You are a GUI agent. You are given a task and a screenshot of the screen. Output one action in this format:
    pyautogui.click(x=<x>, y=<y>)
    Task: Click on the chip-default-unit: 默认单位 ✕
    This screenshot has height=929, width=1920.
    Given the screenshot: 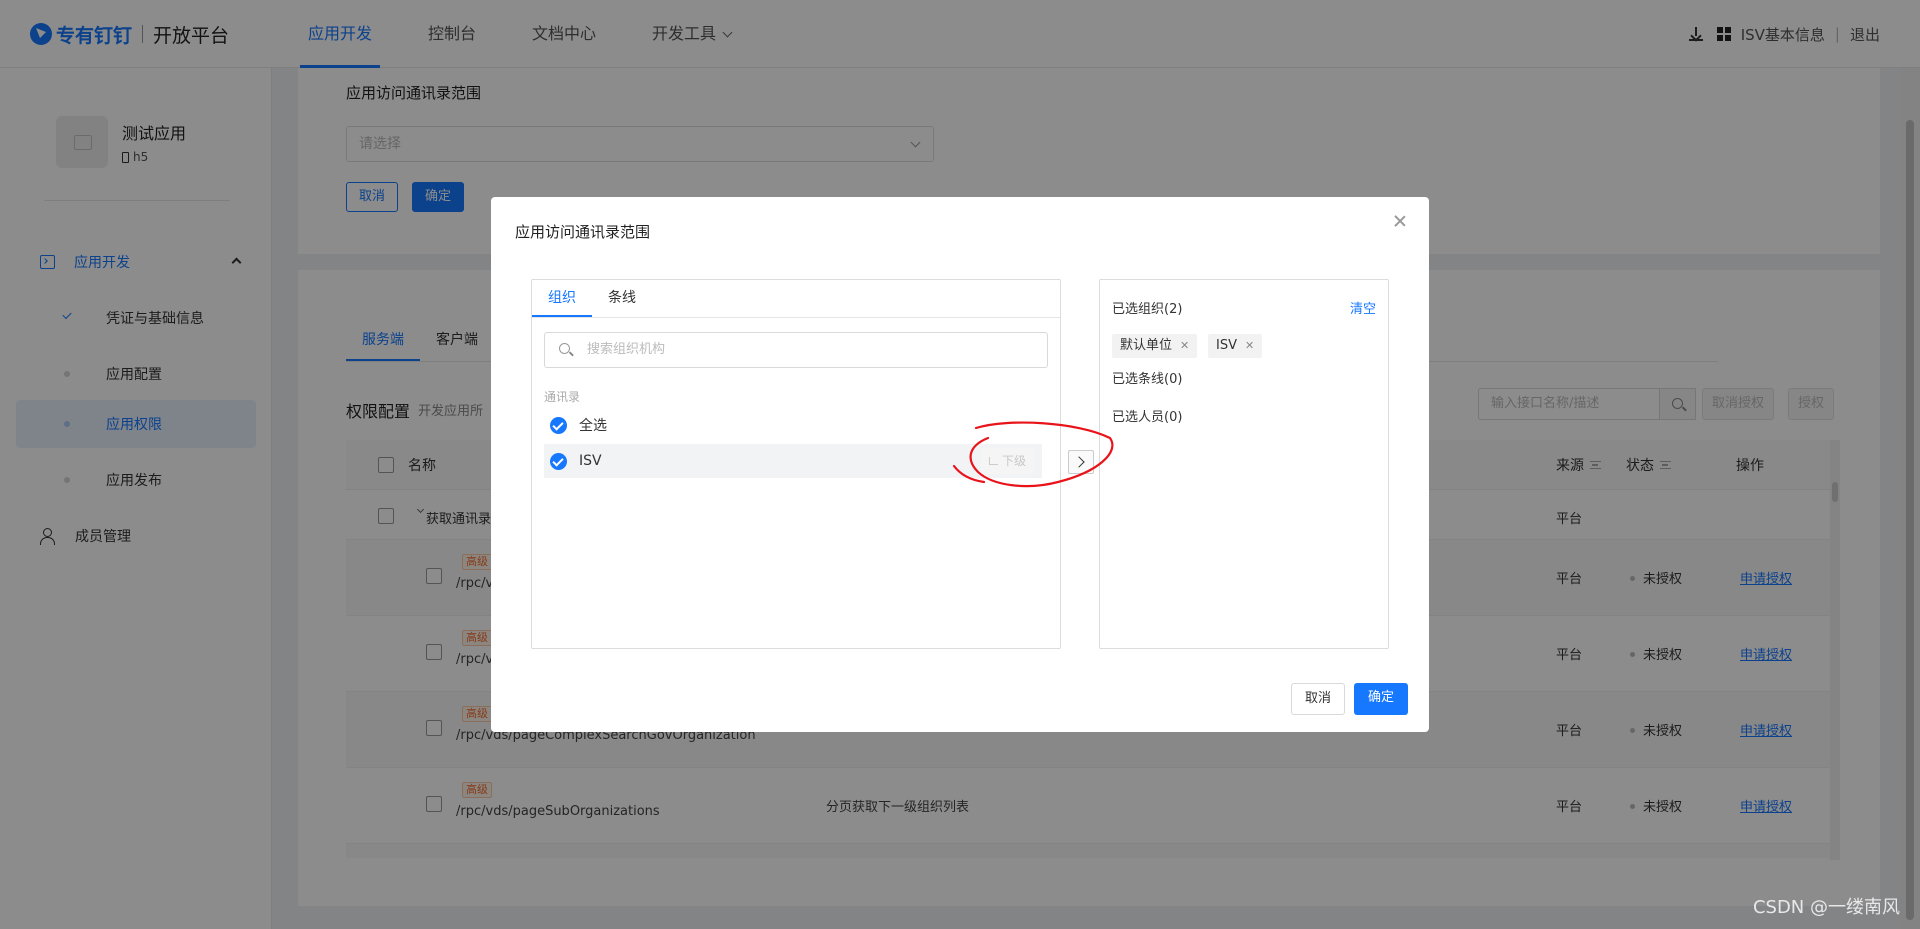 What is the action you would take?
    pyautogui.click(x=1155, y=346)
    